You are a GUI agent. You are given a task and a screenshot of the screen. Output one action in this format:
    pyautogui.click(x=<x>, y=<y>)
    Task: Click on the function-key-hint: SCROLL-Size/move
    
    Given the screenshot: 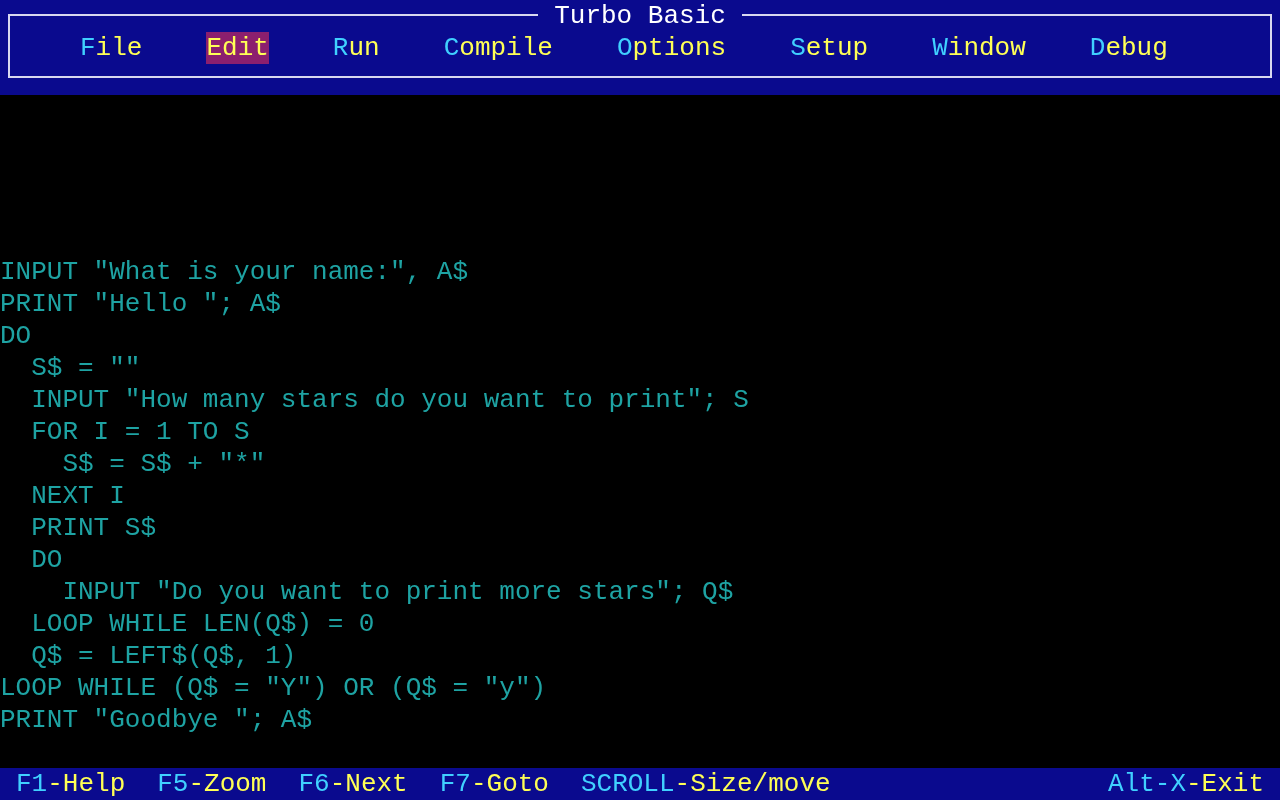 What is the action you would take?
    pyautogui.click(x=705, y=784)
    